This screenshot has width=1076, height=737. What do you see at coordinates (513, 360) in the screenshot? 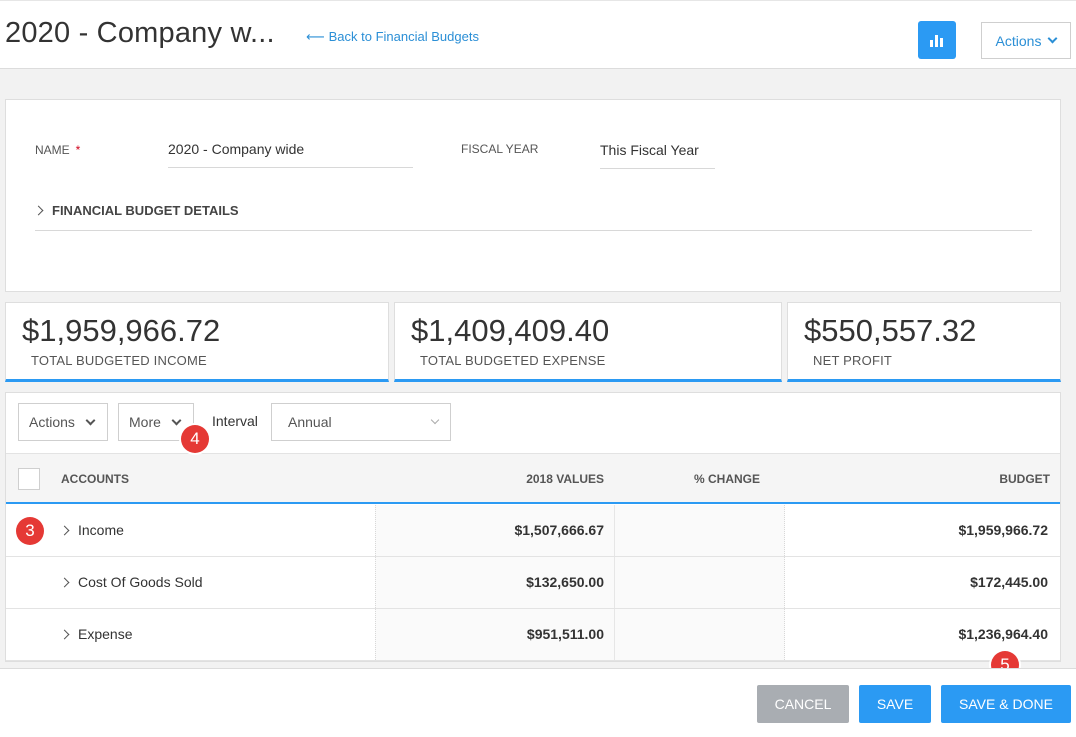
I see `total-expense-caption: TOTAL BUDGETED EXPENSE` at bounding box center [513, 360].